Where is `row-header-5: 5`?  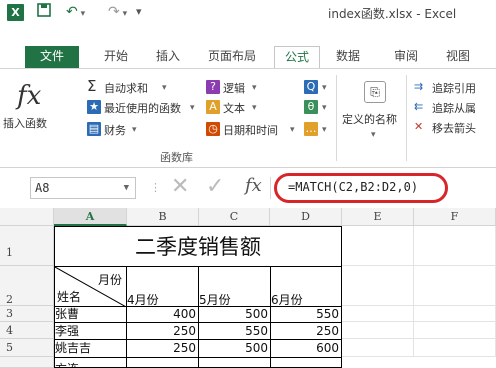 row-header-5: 5 is located at coordinates (27, 348).